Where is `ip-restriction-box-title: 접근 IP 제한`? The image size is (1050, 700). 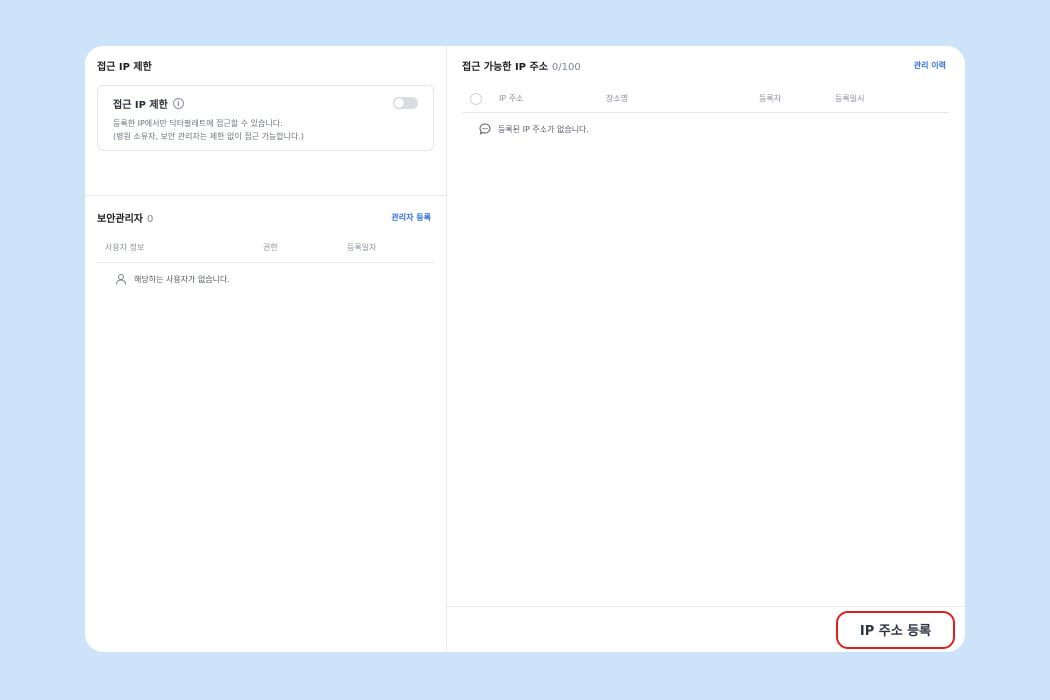 ip-restriction-box-title: 접근 IP 제한 is located at coordinates (140, 105).